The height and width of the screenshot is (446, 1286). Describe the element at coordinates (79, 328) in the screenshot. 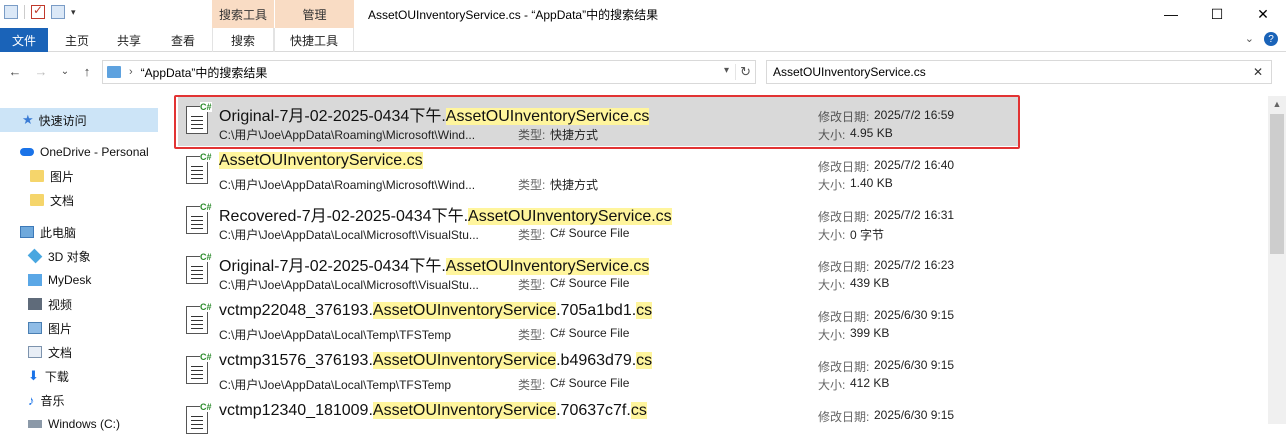

I see `sidebar-item-pictures: 图片` at that location.